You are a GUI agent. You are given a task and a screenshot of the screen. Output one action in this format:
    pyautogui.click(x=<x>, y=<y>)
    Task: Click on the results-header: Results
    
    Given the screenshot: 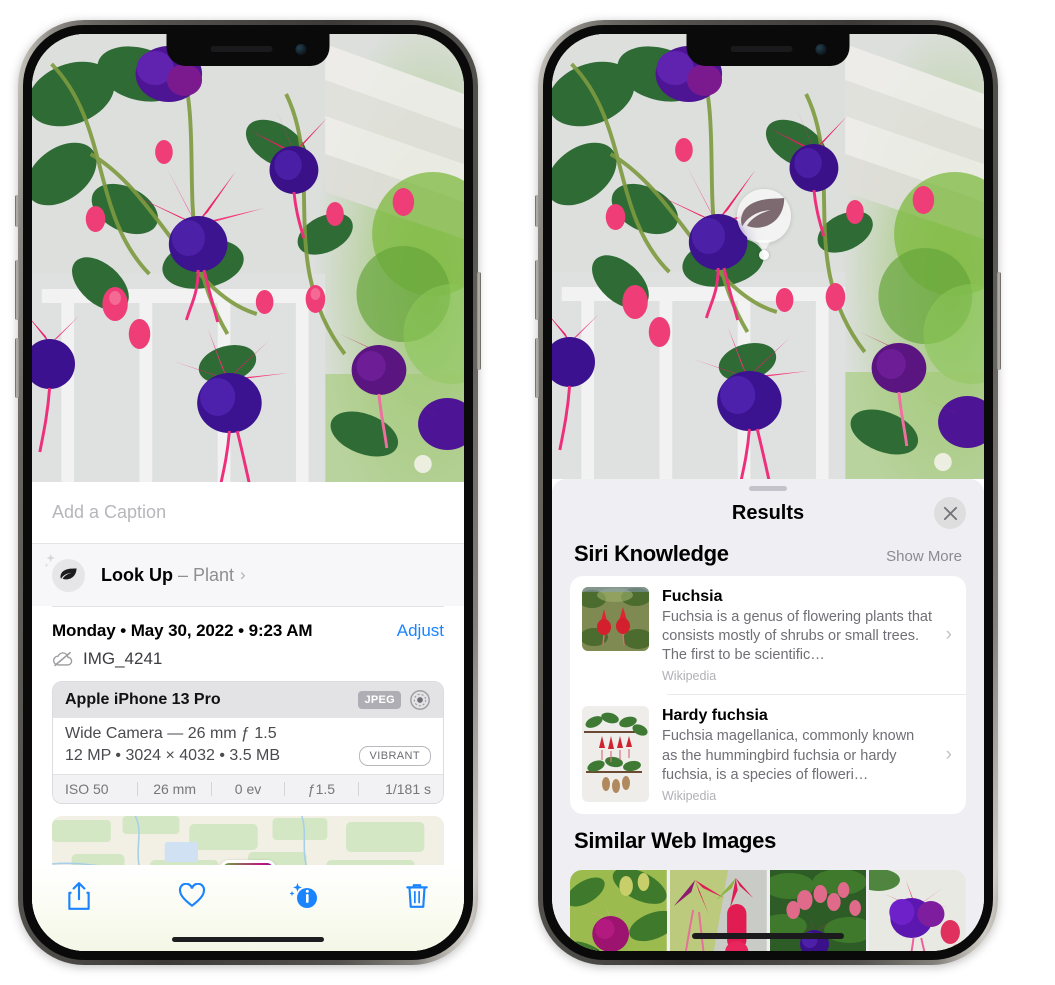 What is the action you would take?
    pyautogui.click(x=768, y=513)
    